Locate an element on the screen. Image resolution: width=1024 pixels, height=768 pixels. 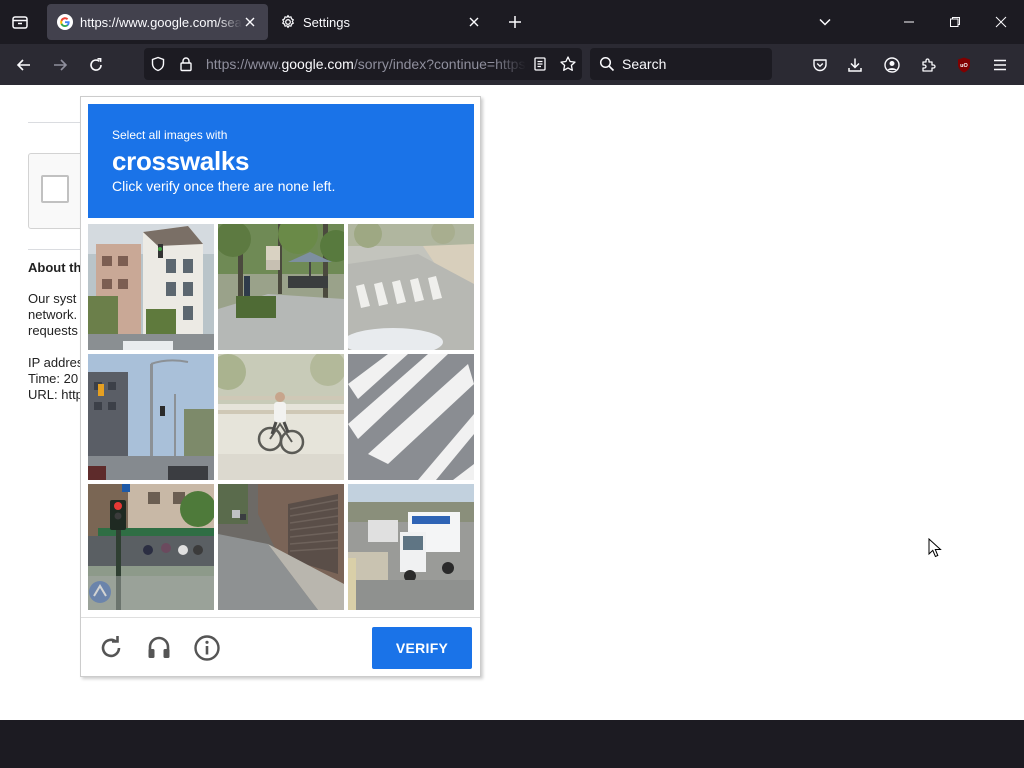
about-text-line: network. is located at coordinates (53, 314).